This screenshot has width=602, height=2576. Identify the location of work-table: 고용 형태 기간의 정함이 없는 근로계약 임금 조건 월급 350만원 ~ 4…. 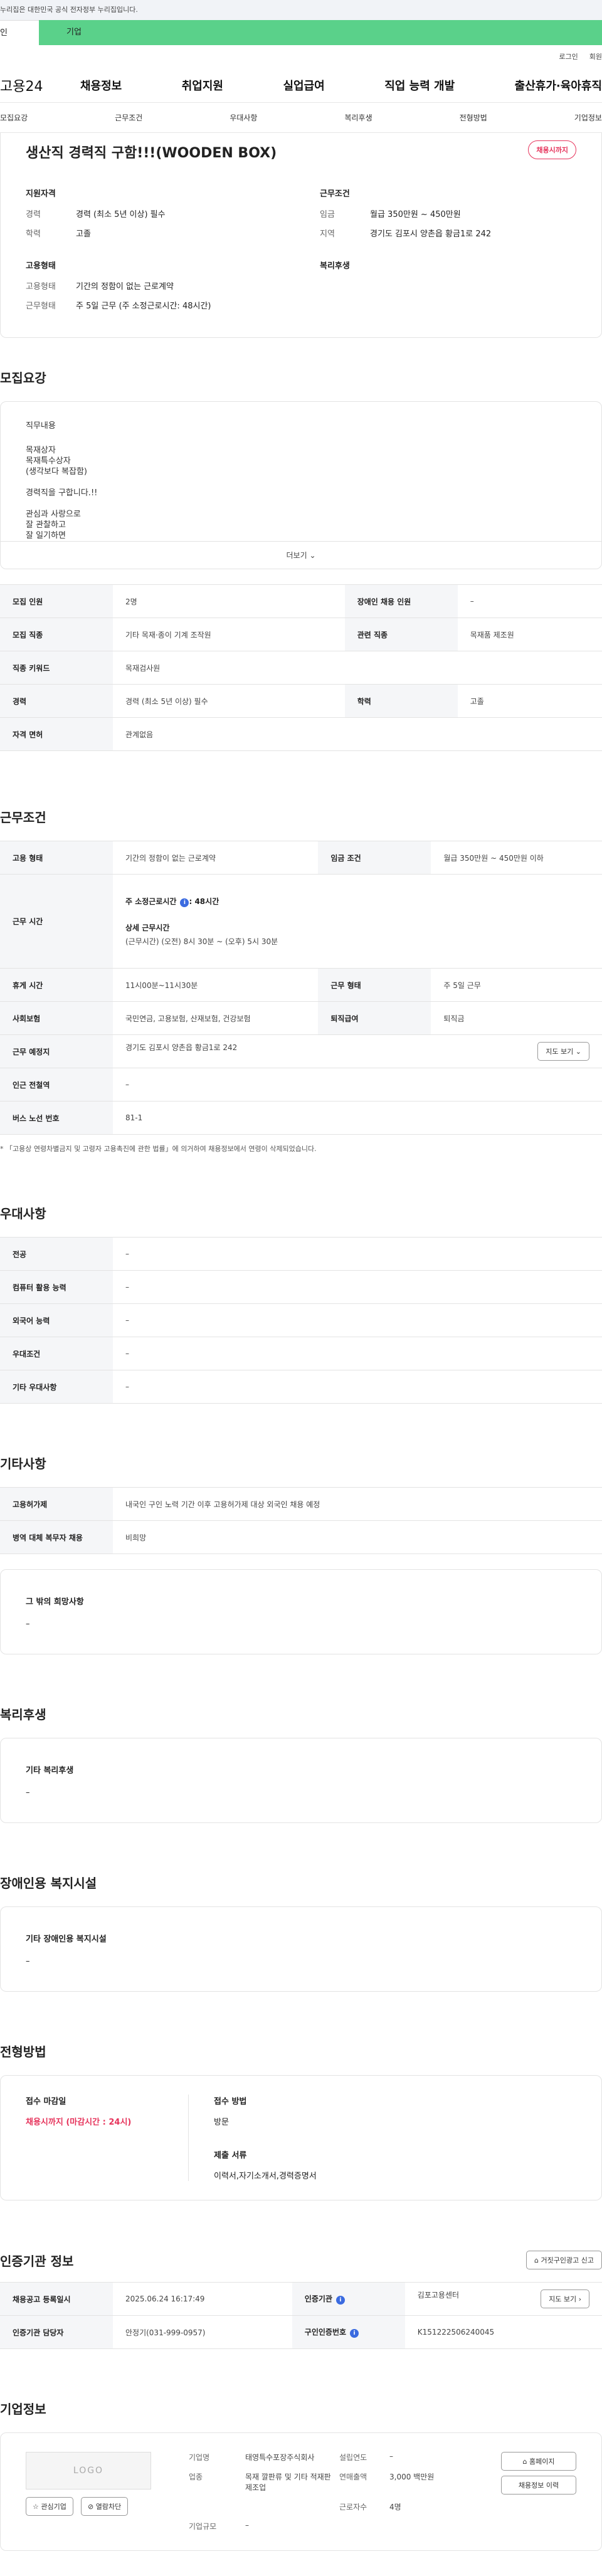
(301, 988).